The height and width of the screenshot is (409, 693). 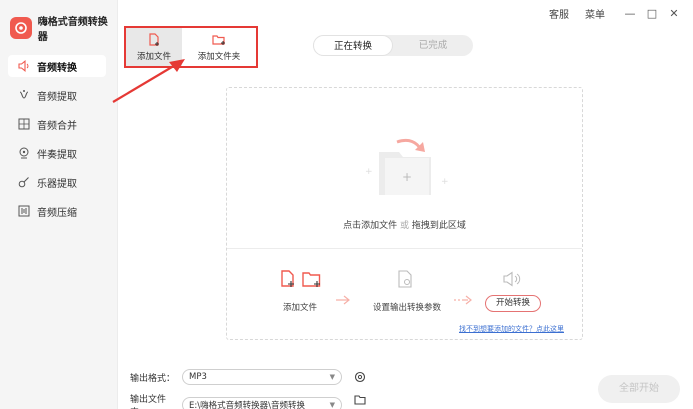 I want to click on compress-icon, so click(x=24, y=211).